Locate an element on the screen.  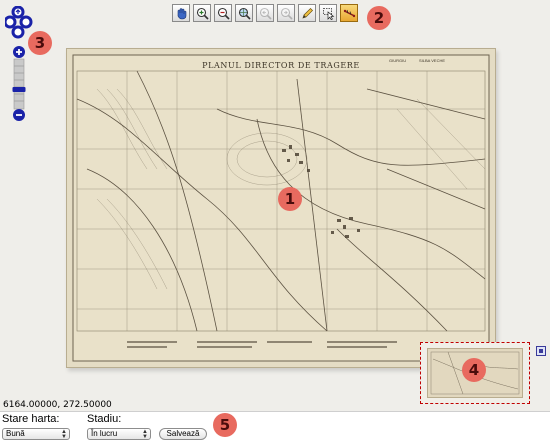
stadiu-label: Stadiu: is located at coordinates (104, 419).